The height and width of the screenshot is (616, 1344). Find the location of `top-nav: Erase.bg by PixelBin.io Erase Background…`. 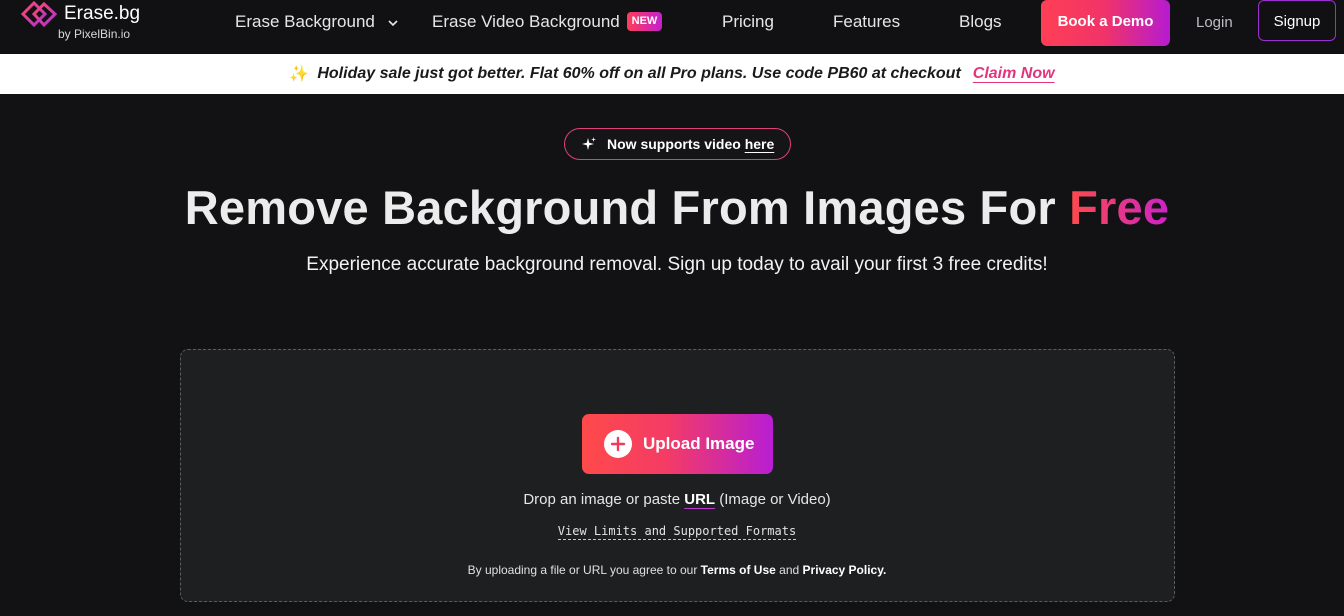

top-nav: Erase.bg by PixelBin.io Erase Background… is located at coordinates (672, 27).